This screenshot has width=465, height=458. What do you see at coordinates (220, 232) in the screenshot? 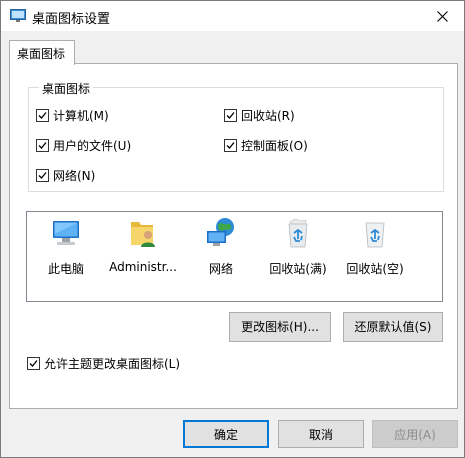
I see `network-icon` at bounding box center [220, 232].